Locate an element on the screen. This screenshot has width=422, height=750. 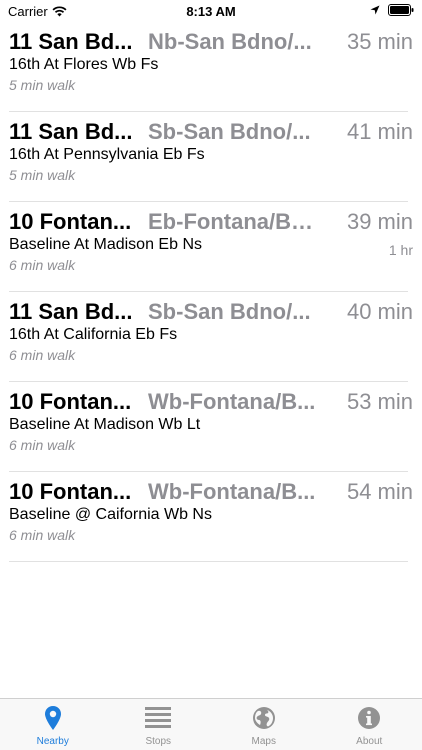
eta: 53 min is located at coordinates (379, 401).